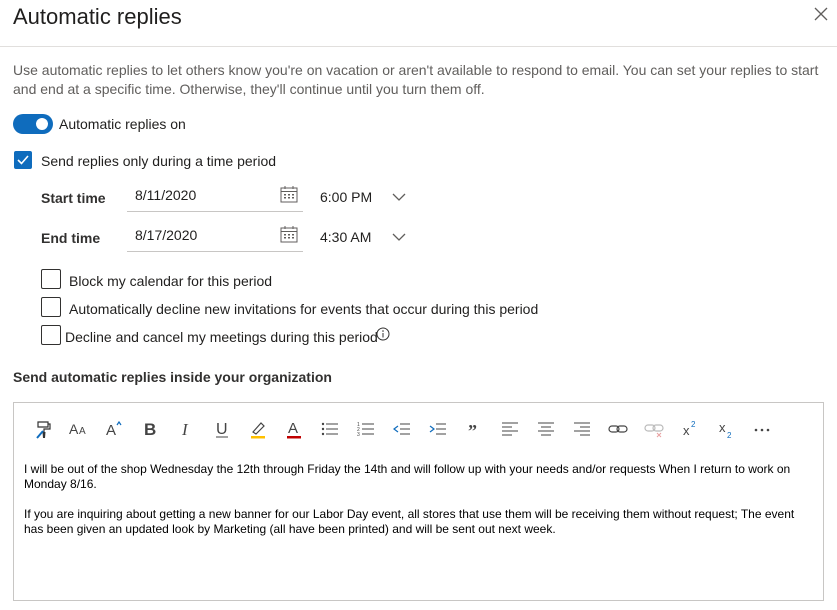 Image resolution: width=837 pixels, height=610 pixels. What do you see at coordinates (546, 429) in the screenshot?
I see `align-center-icon` at bounding box center [546, 429].